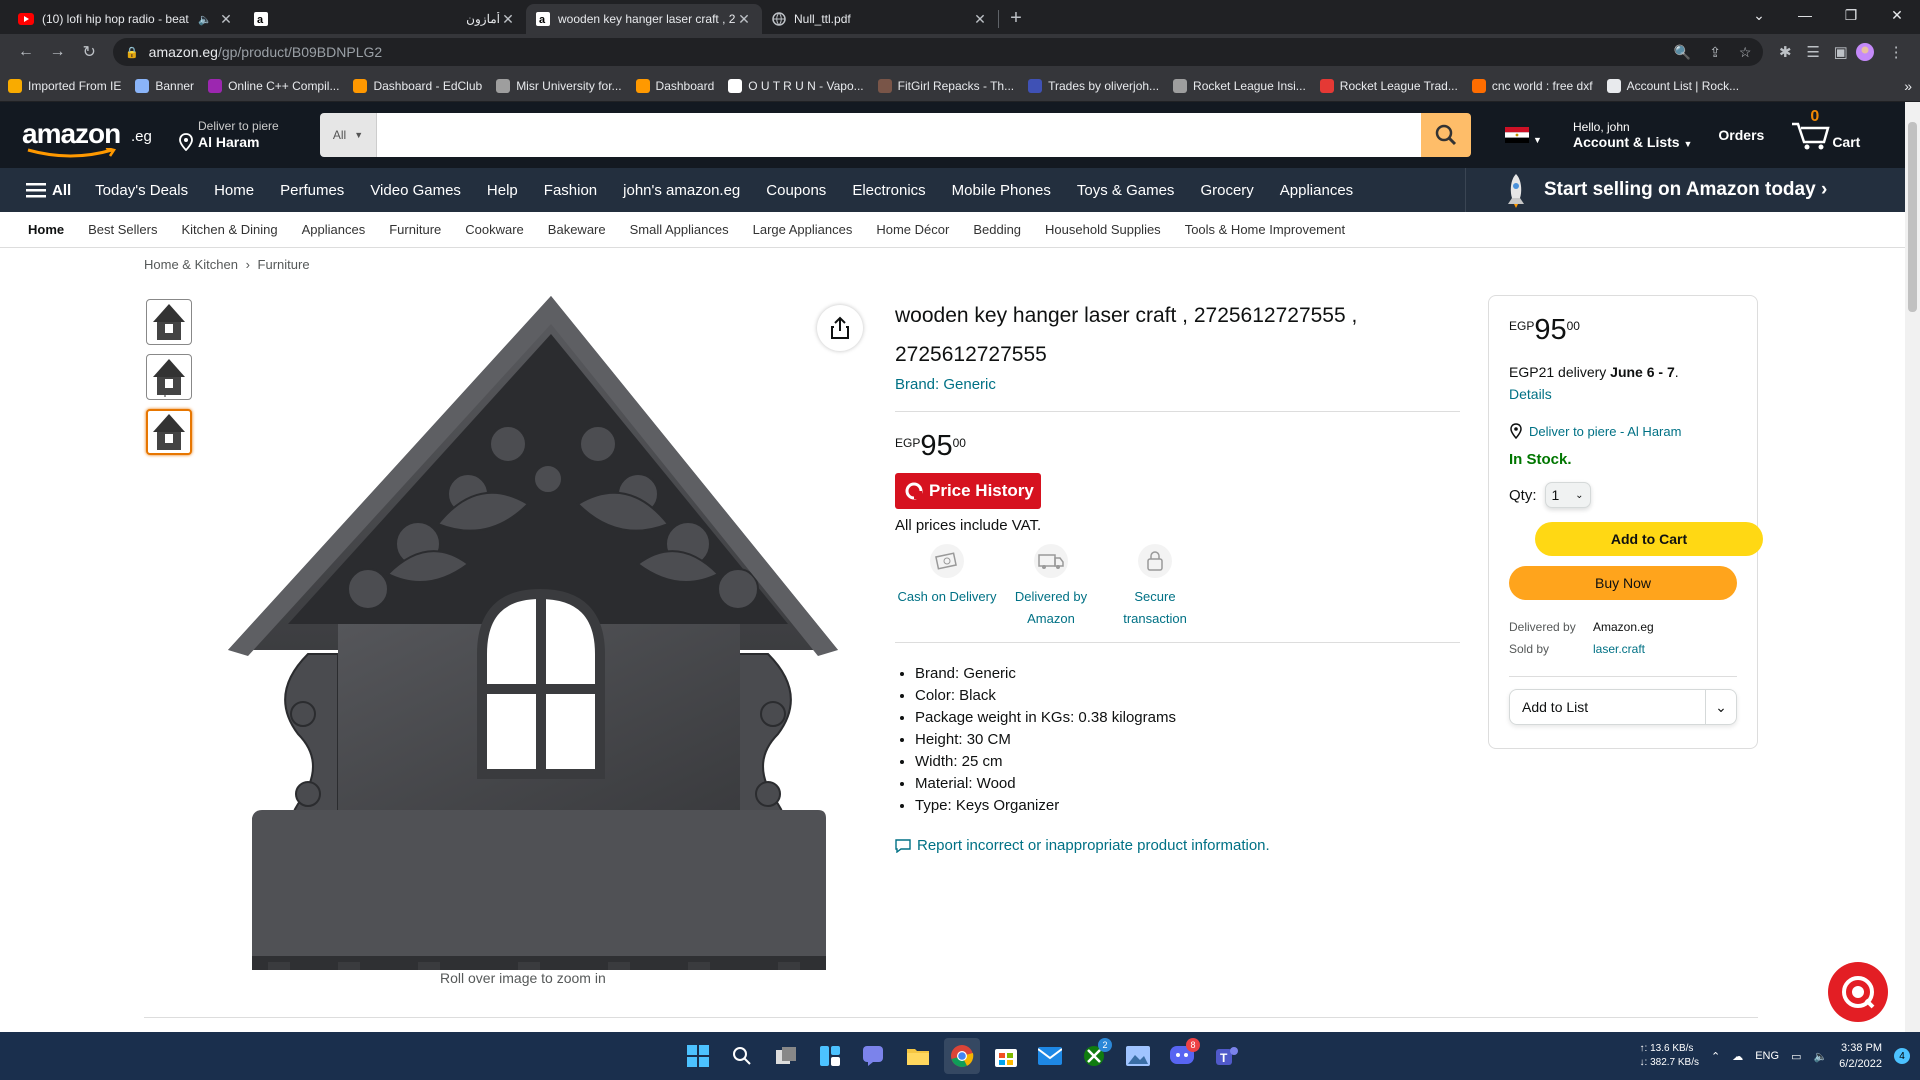 Image resolution: width=1920 pixels, height=1080 pixels. Describe the element at coordinates (1649, 539) in the screenshot. I see `add-to-cart-button: Add to Cart` at that location.